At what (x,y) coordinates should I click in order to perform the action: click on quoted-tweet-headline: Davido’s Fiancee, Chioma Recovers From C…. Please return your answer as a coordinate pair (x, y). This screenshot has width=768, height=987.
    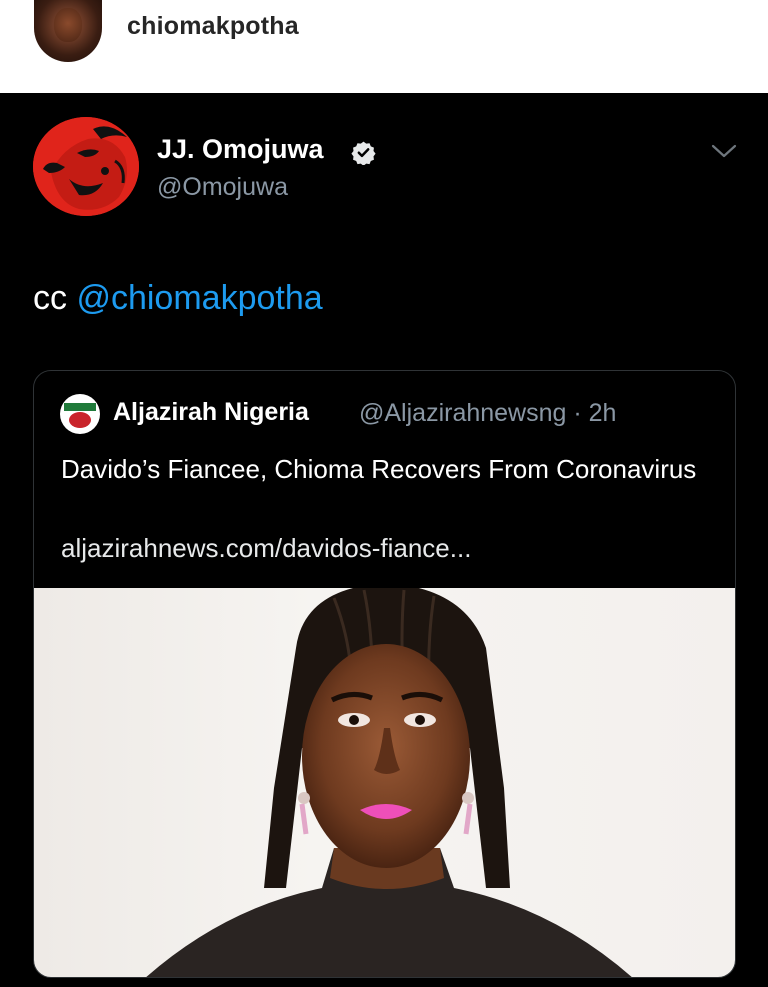
    Looking at the image, I should click on (379, 469).